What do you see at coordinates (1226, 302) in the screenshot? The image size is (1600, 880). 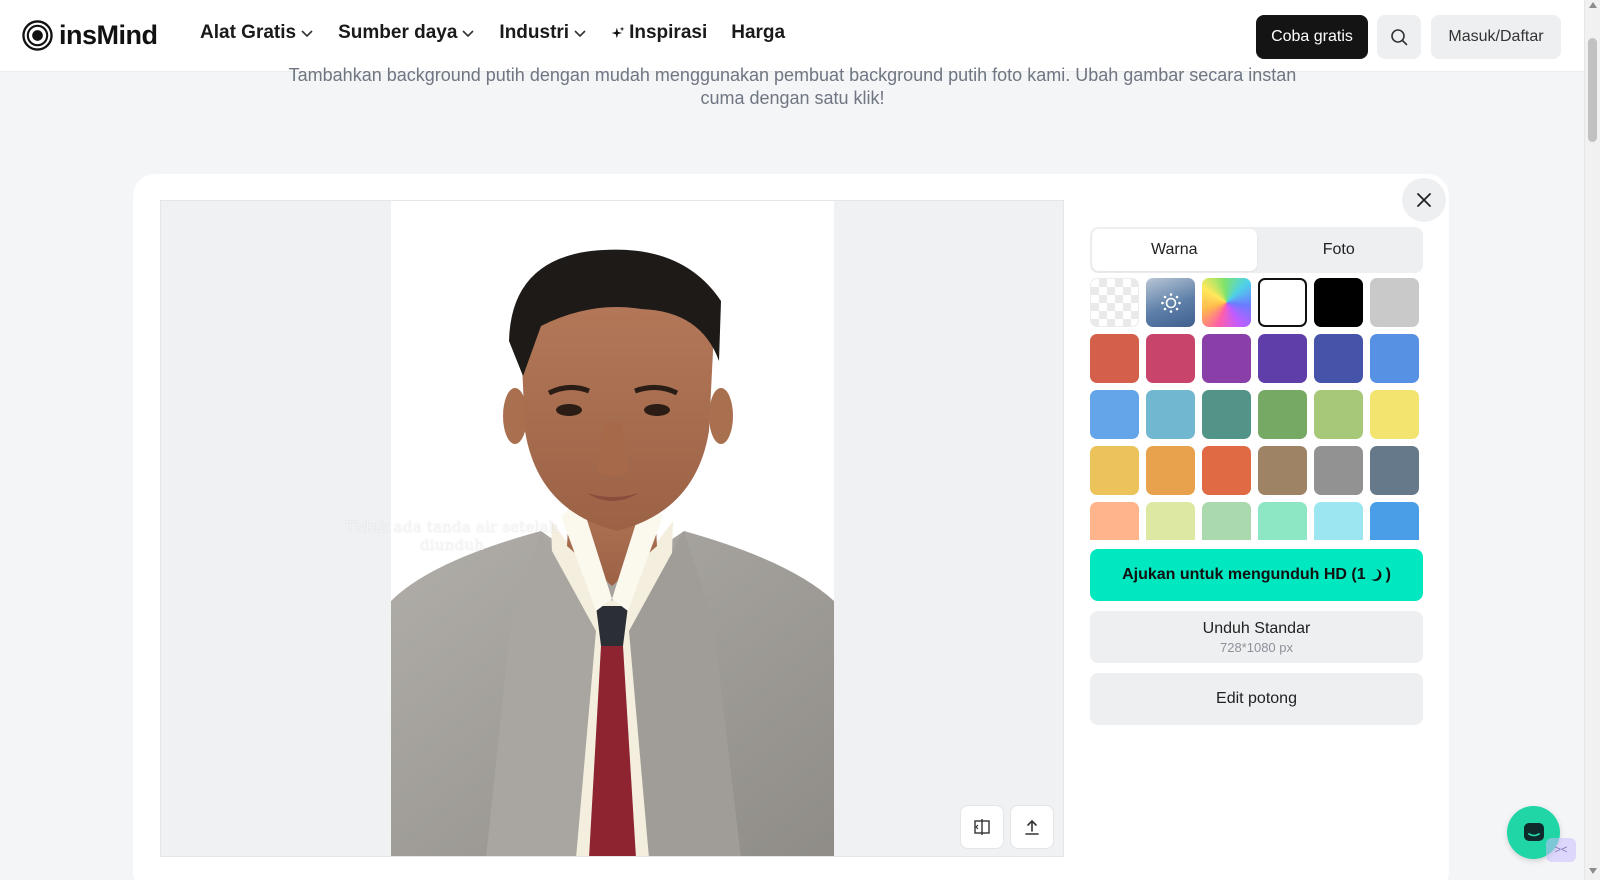 I see `swatch-custom-color` at bounding box center [1226, 302].